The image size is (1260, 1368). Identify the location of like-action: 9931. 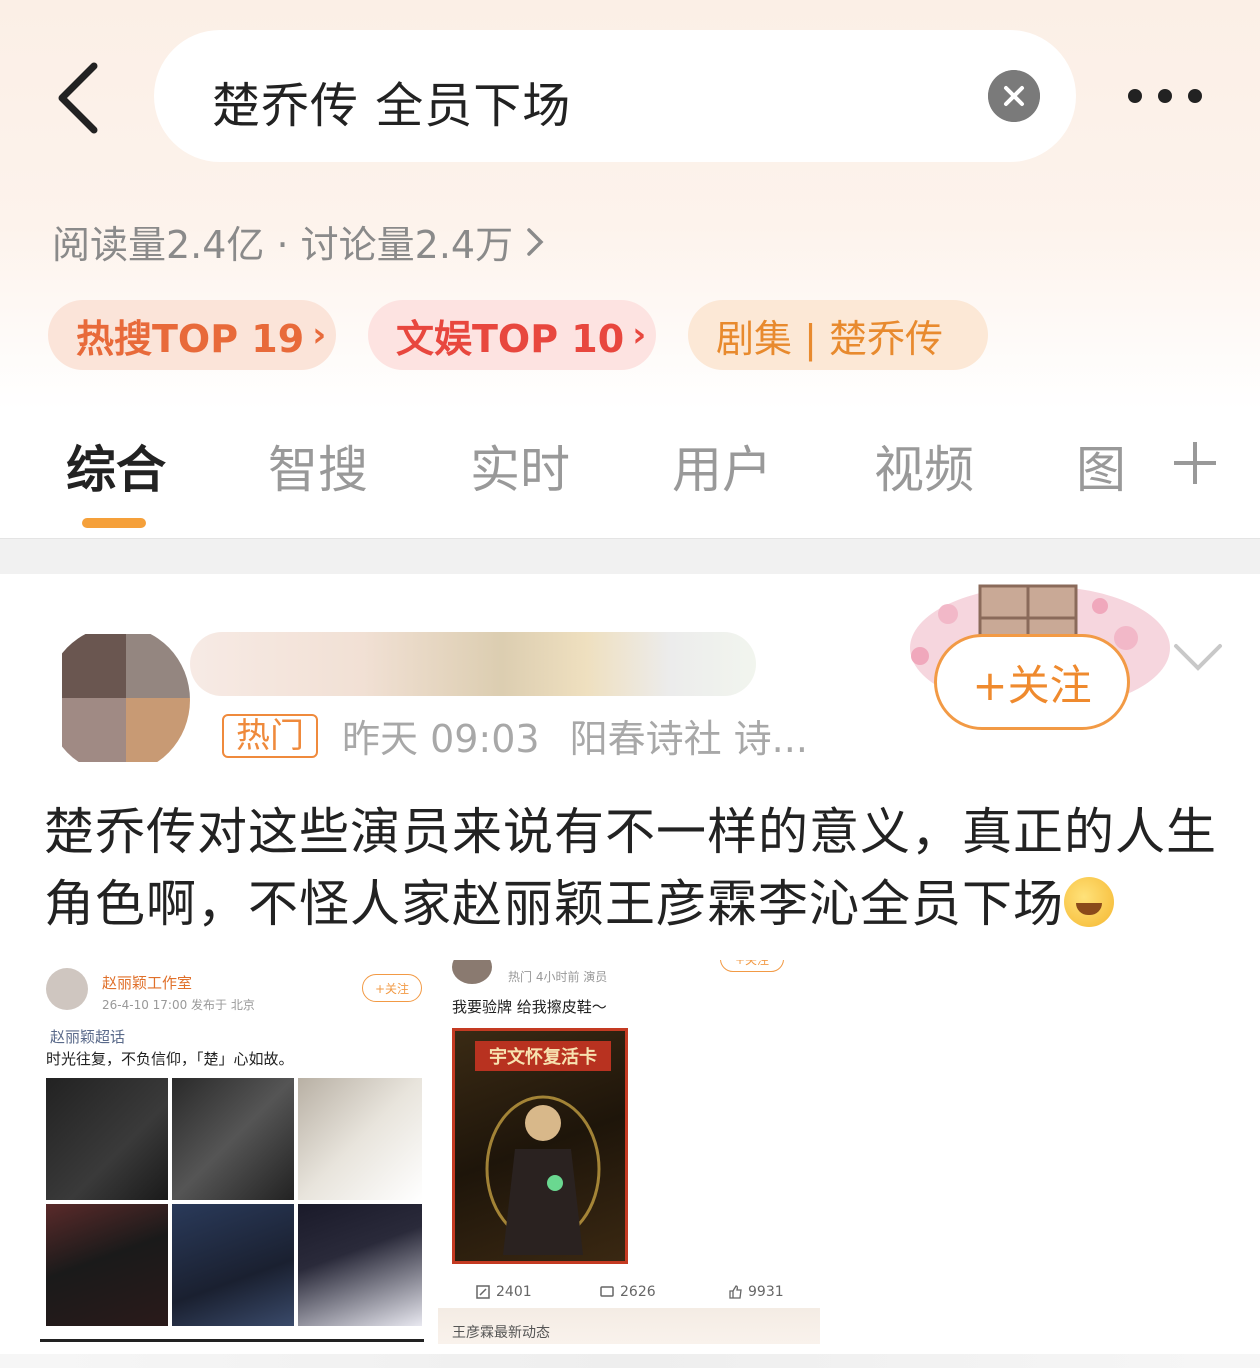
(756, 1292).